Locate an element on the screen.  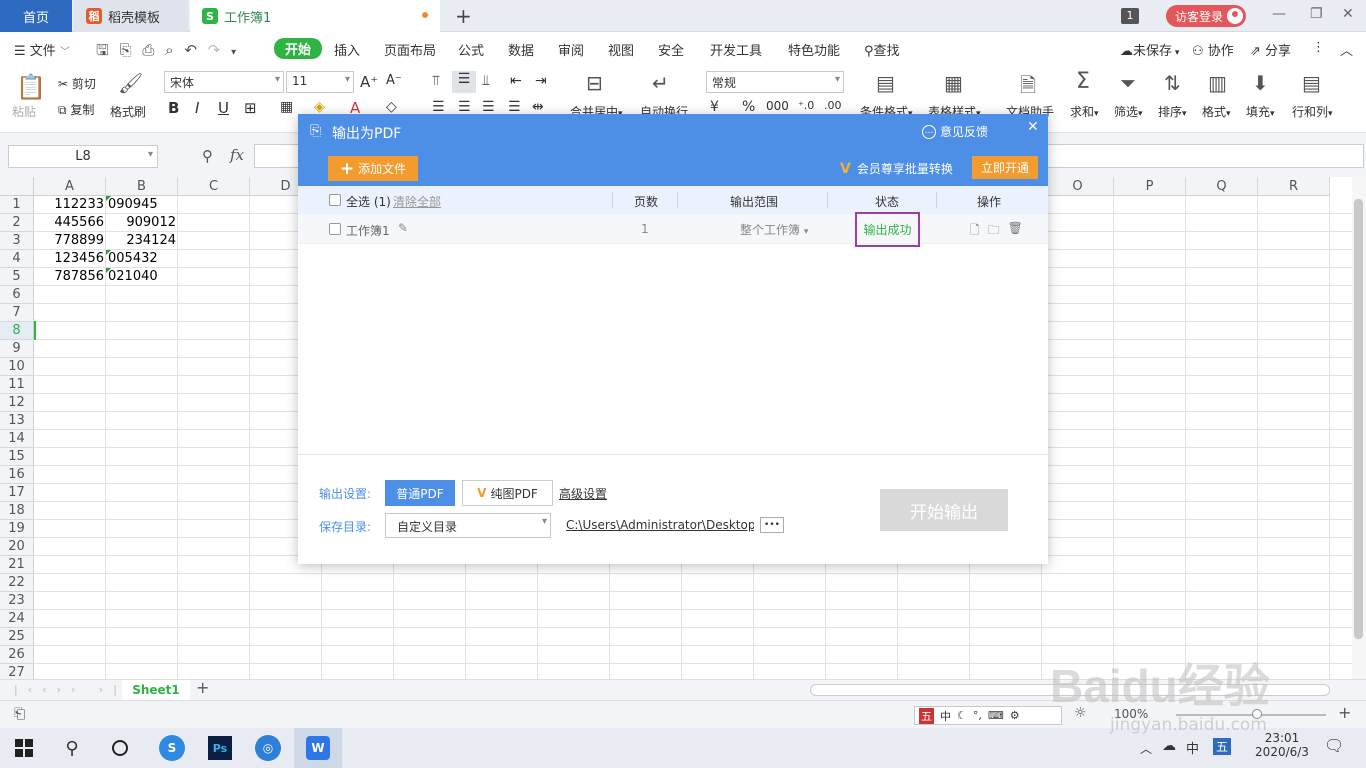
clock: 23:01 2020/6/3 is located at coordinates (1282, 745).